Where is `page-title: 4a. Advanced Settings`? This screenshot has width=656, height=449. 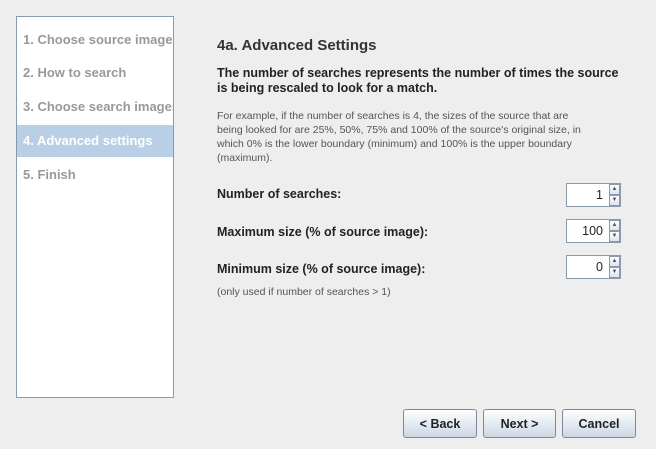
page-title: 4a. Advanced Settings is located at coordinates (297, 45).